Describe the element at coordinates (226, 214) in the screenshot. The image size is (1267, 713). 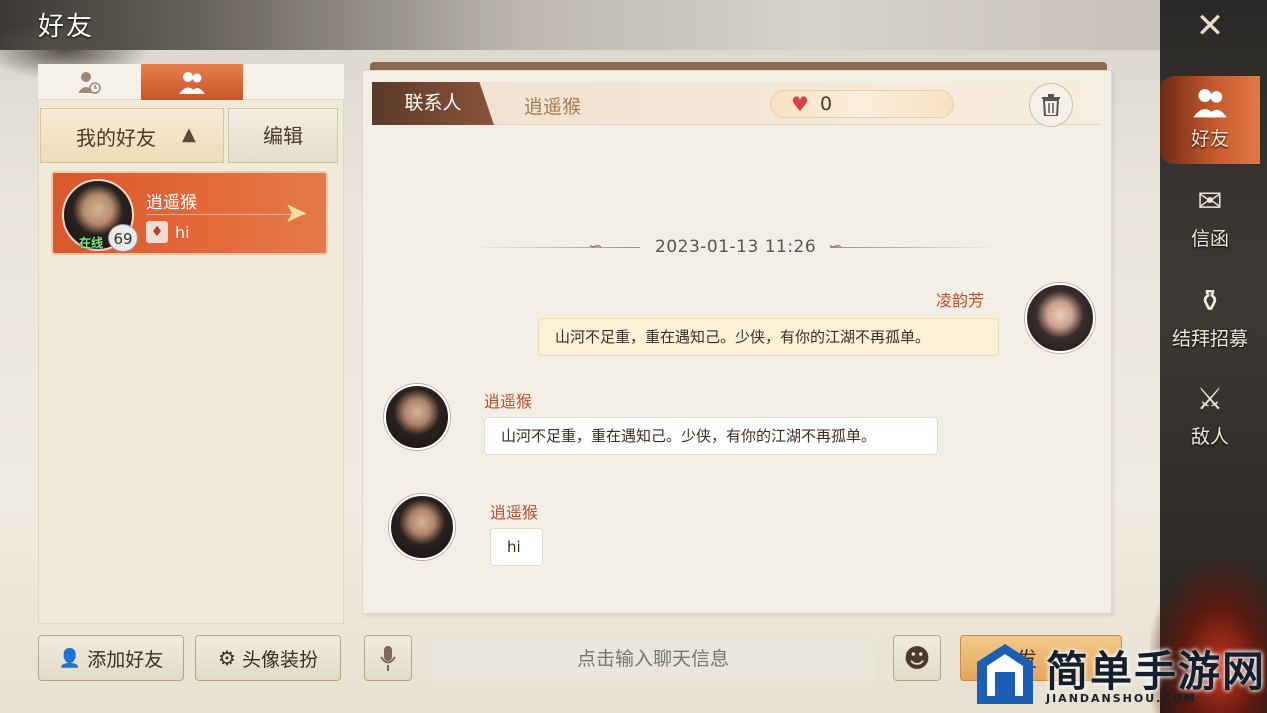
I see `divider` at that location.